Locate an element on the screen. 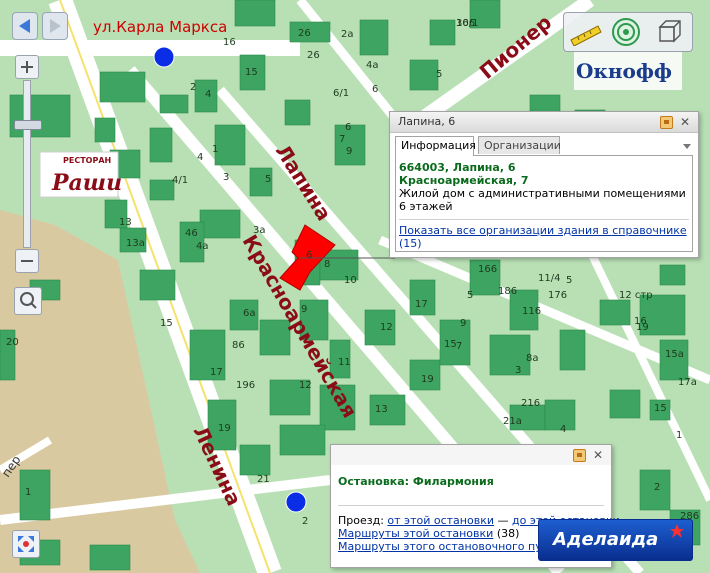  adelaida-logo: Аделаида is located at coordinates (615, 540).